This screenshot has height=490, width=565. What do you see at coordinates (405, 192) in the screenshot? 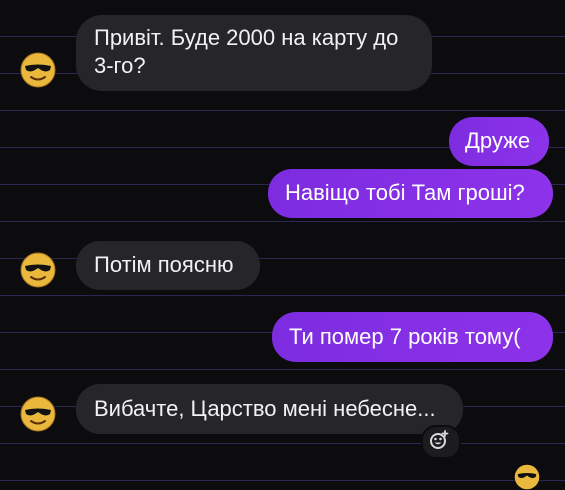
I see `message-text: Навіщо тобі Там гроші?` at bounding box center [405, 192].